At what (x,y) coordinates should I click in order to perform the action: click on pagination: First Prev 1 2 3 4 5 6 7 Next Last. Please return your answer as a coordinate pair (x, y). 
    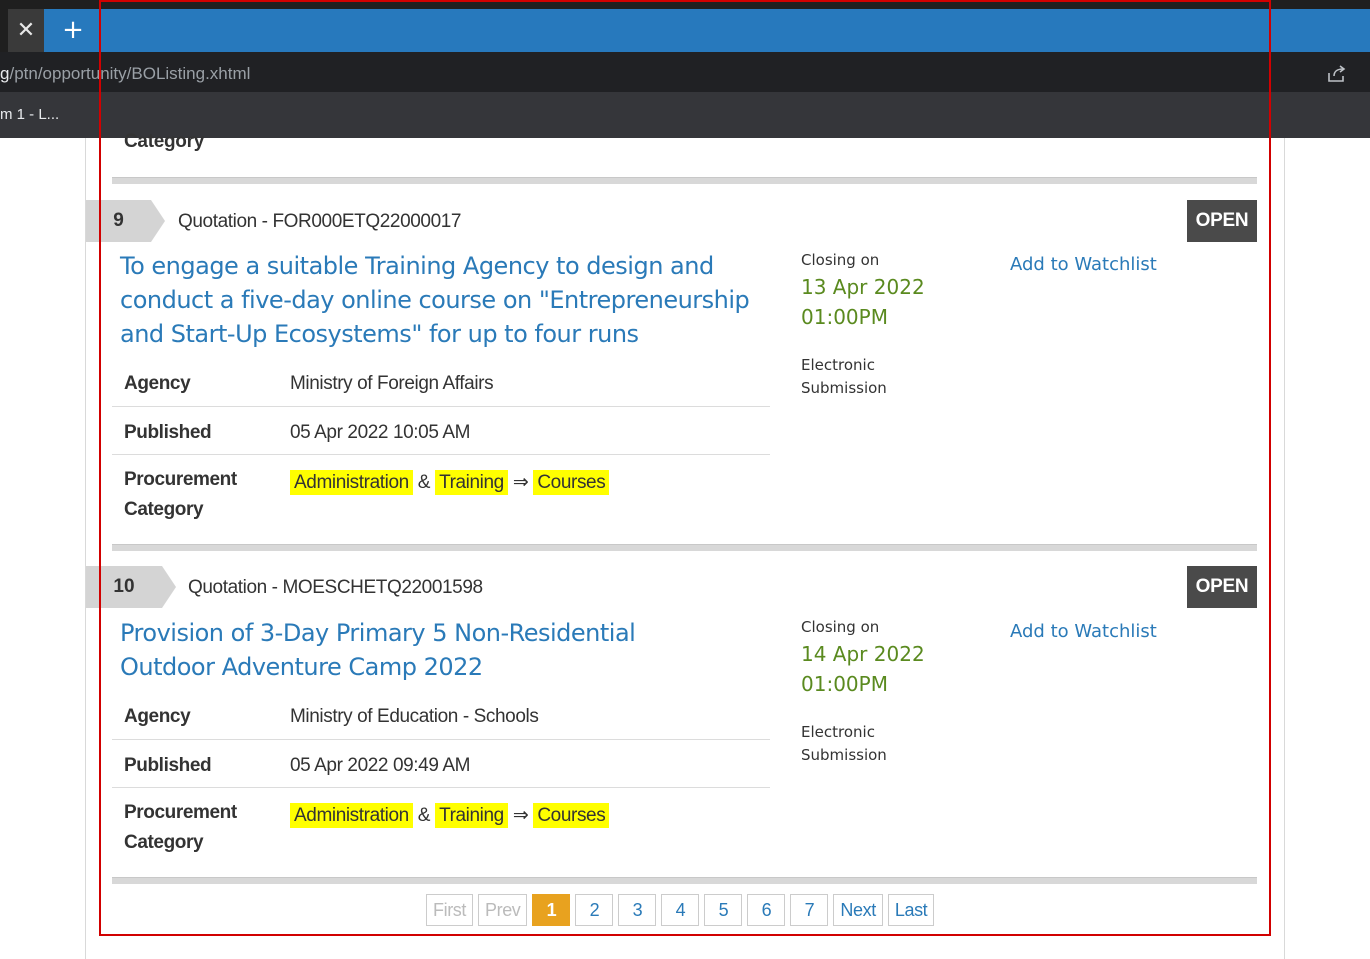
    Looking at the image, I should click on (680, 910).